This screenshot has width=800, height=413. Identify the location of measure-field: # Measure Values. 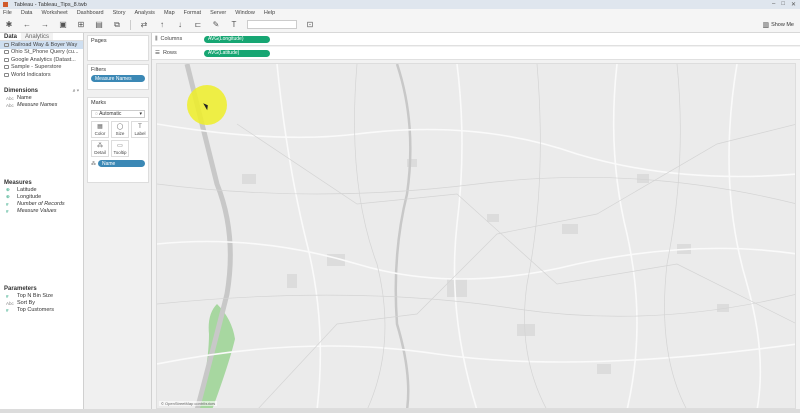
(41, 211).